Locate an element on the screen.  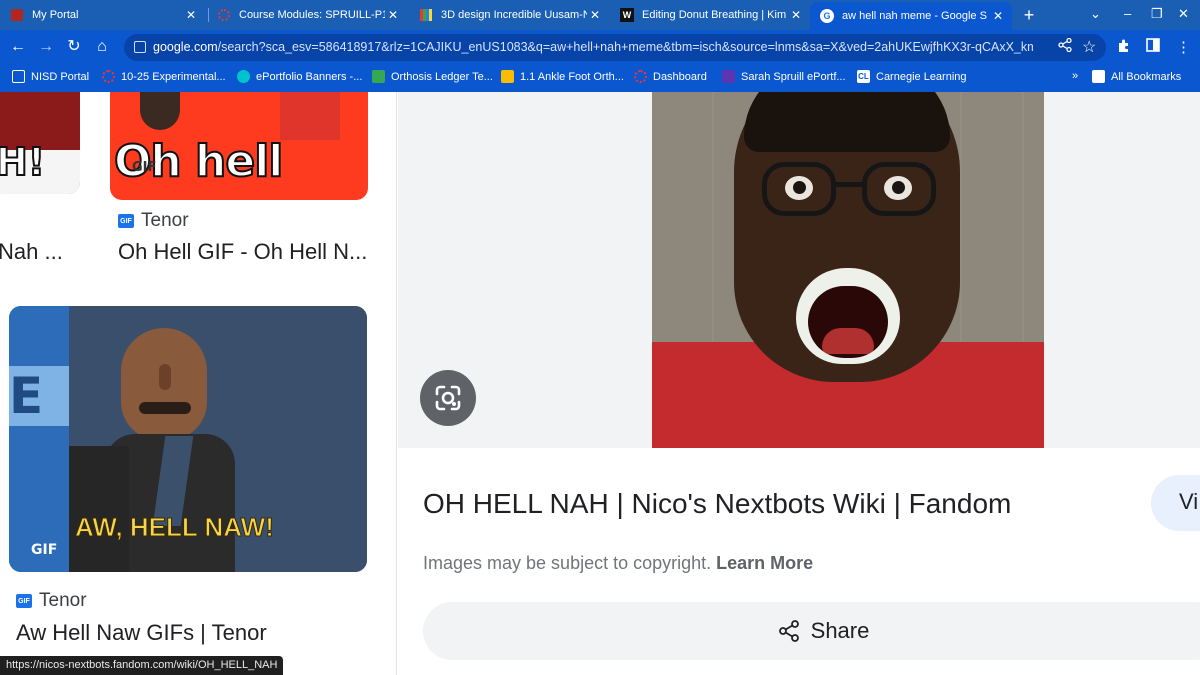
bookmark-carnegie-learning: CL Carnegie Learning is located at coordinates (912, 76).